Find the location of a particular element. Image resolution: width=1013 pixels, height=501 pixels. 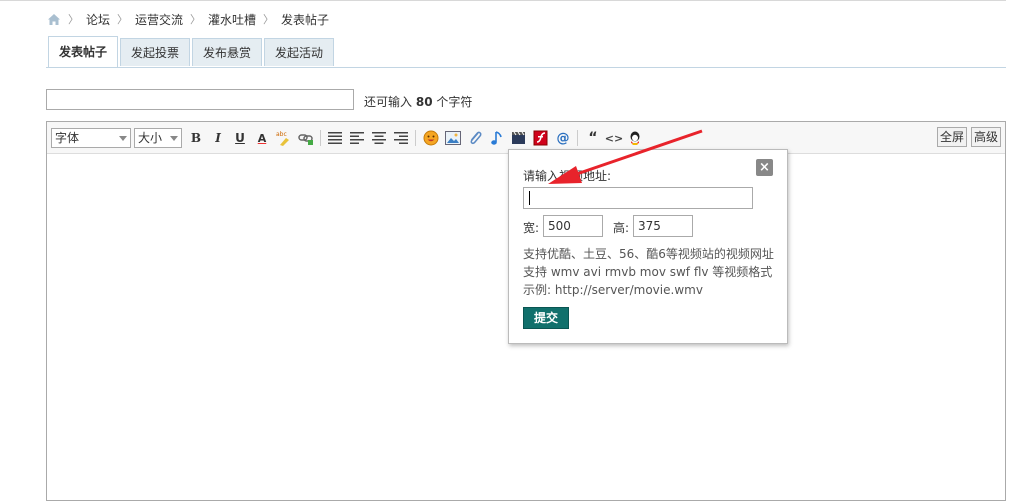

font-family-select: 字体 is located at coordinates (91, 138).